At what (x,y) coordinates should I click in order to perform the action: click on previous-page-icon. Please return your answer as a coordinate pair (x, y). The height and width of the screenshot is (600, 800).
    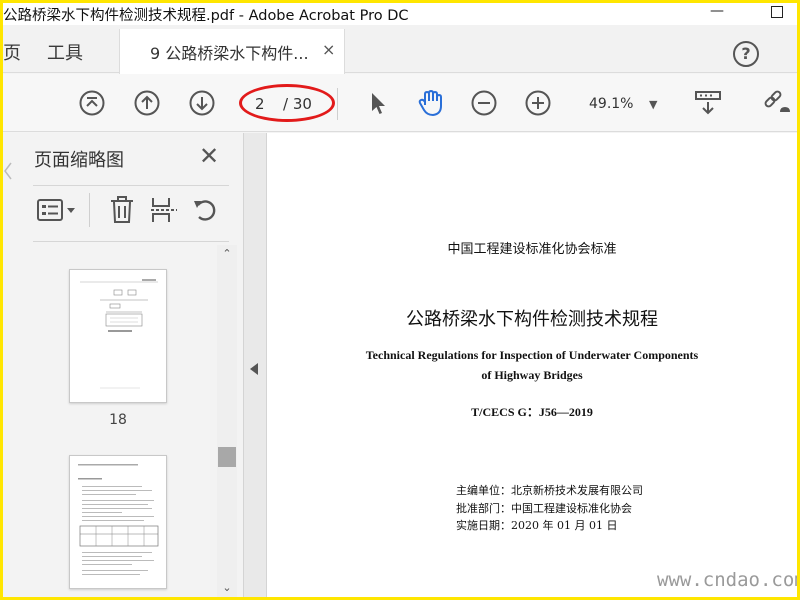
    Looking at the image, I should click on (147, 103).